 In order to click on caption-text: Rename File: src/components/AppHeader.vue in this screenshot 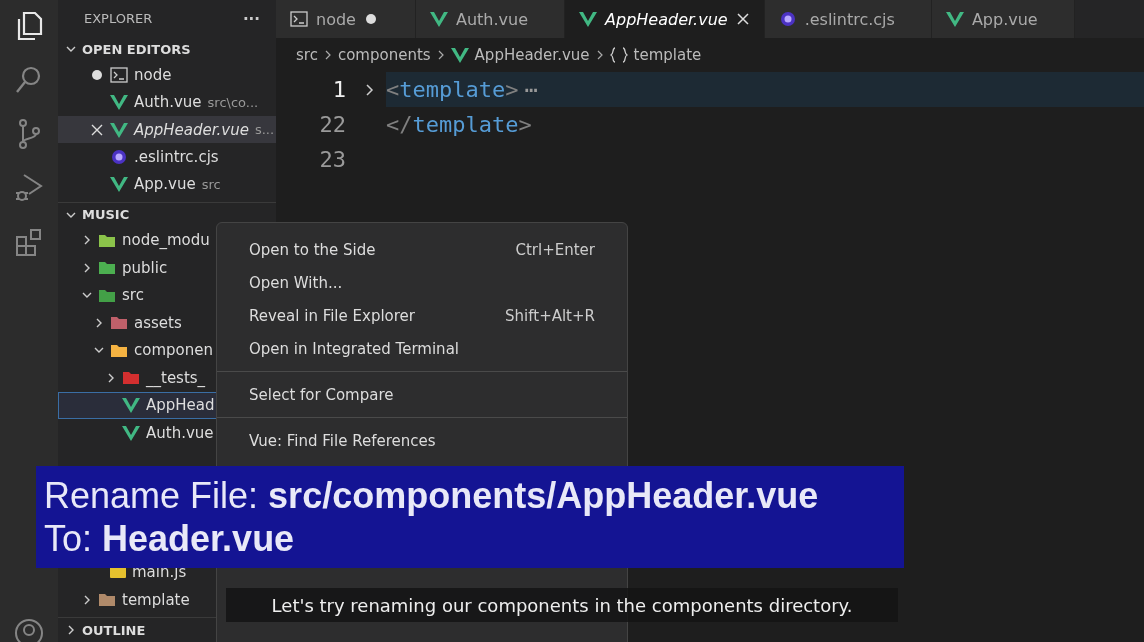, I will do `click(432, 495)`.